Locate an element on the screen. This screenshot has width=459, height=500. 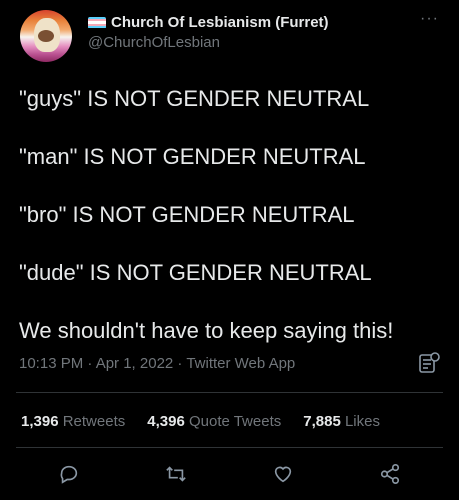
retweets-stat: 1,396 Retweets is located at coordinates (73, 421).